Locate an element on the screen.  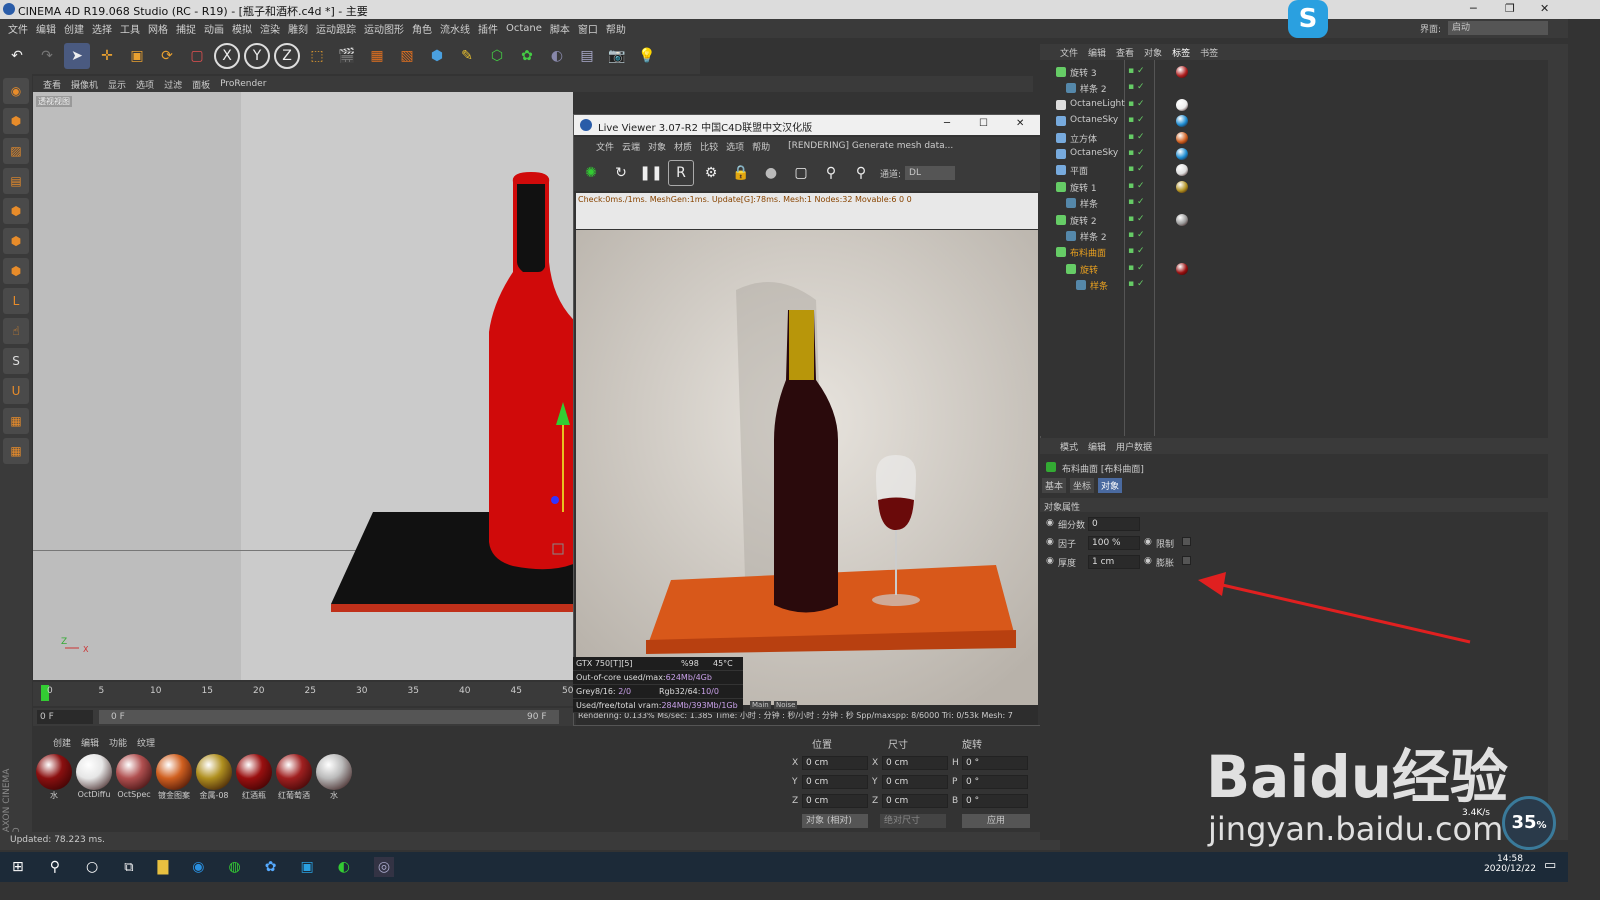
viewport-menu-item-4: 过滤 is located at coordinates (173, 84).